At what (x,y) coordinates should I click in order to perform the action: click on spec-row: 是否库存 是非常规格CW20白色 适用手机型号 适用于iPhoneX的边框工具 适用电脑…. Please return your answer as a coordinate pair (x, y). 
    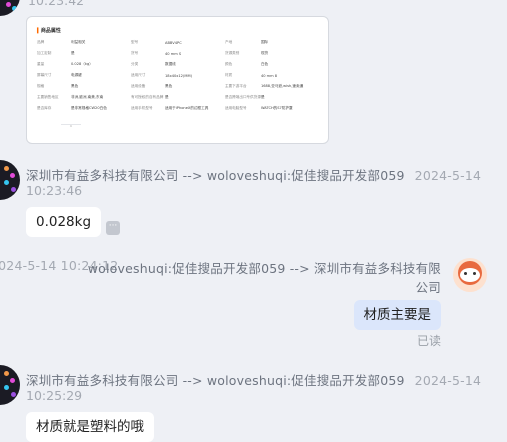
    Looking at the image, I should click on (179, 108).